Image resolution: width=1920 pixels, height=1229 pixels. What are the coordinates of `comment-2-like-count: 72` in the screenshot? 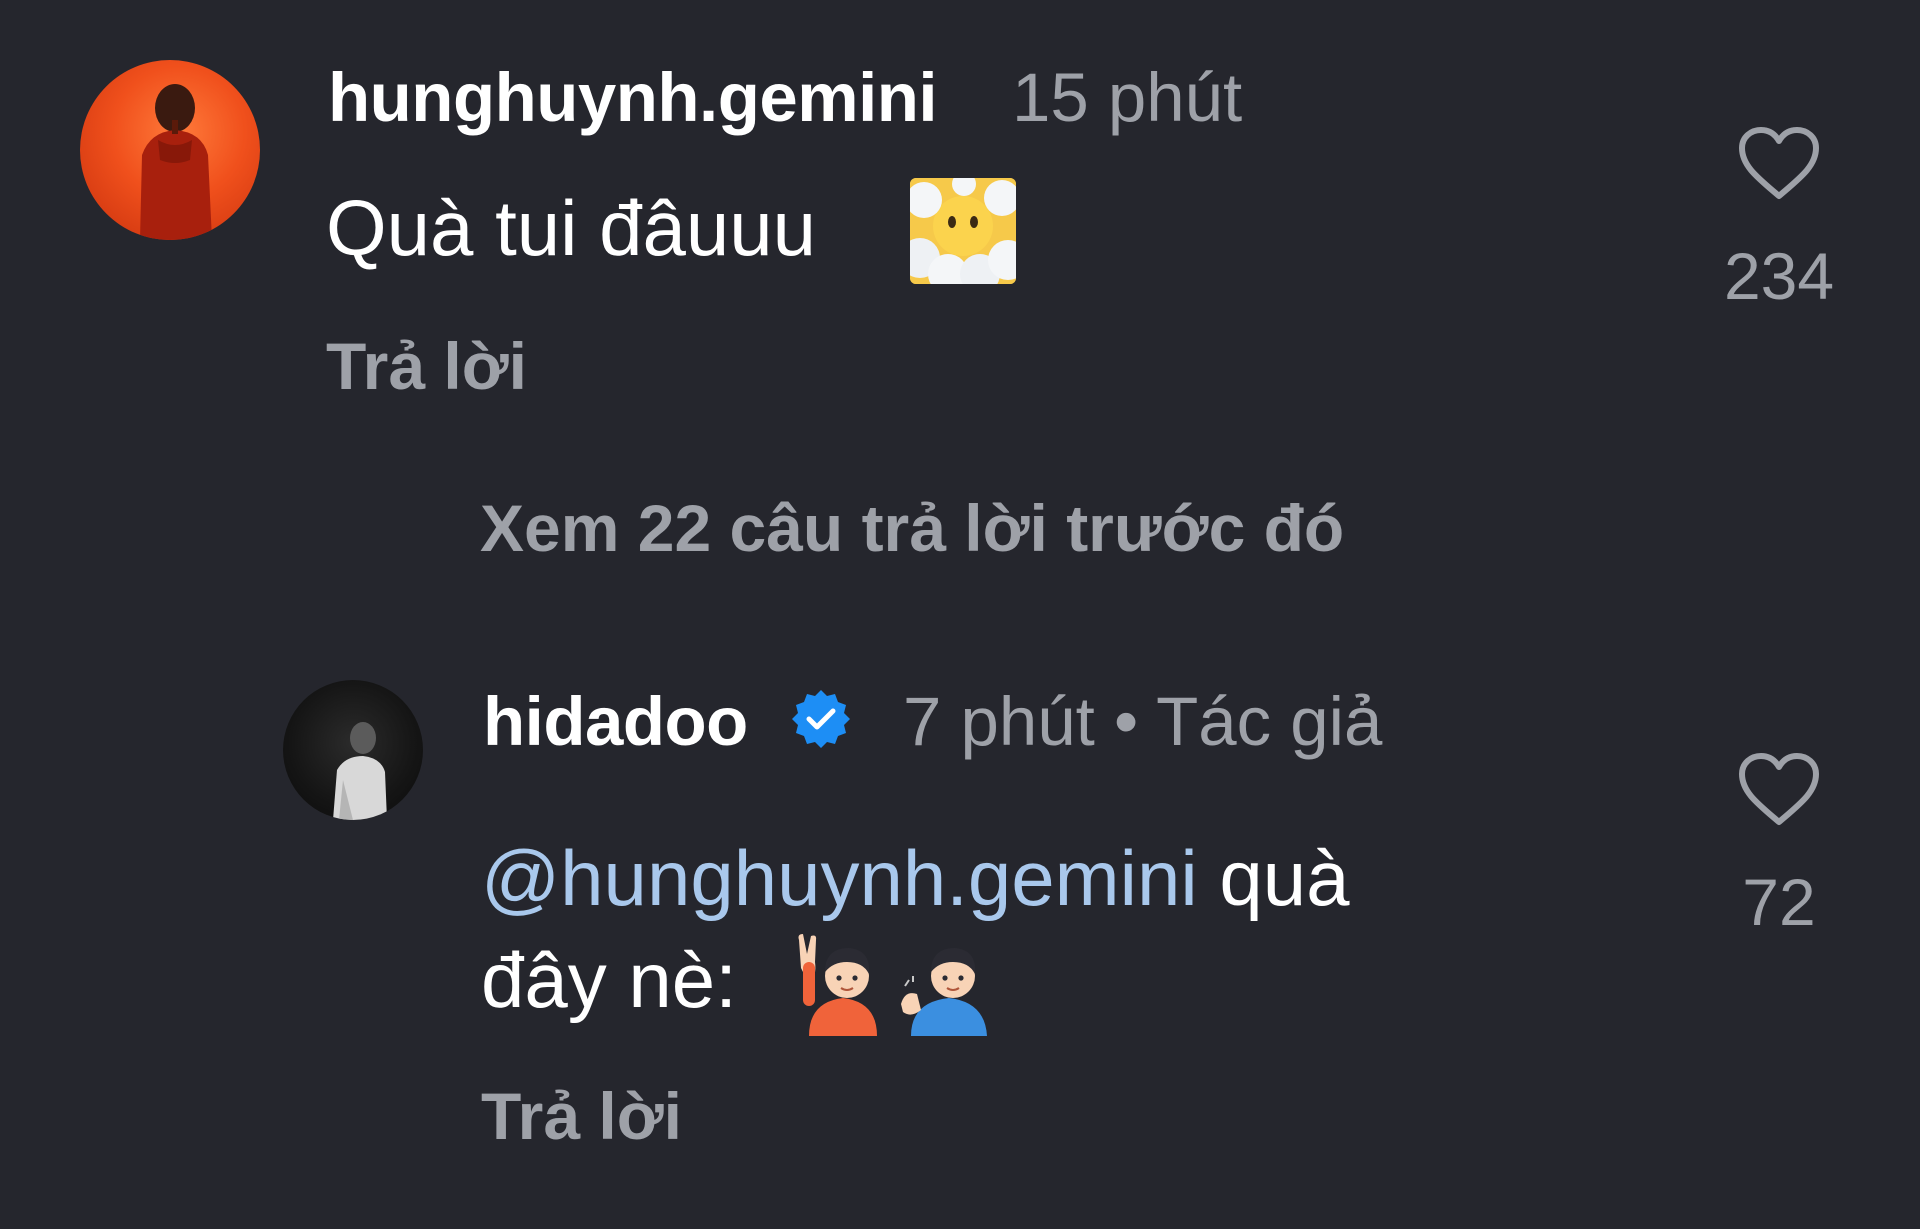 It's located at (1779, 902).